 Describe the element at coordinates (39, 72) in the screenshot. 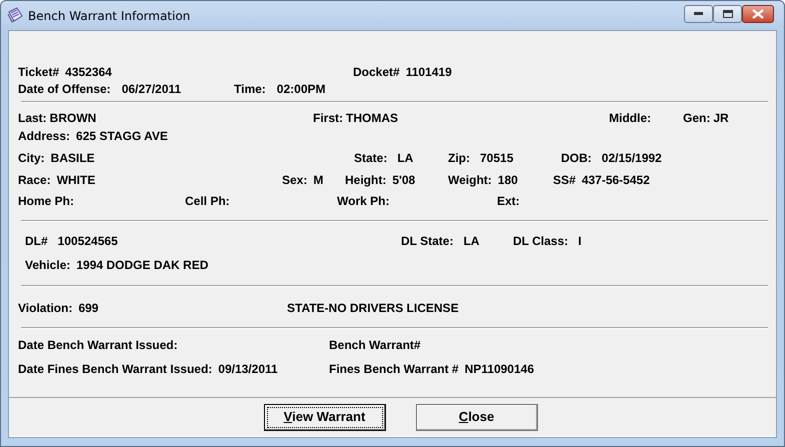

I see `field-label: Ticket#` at that location.